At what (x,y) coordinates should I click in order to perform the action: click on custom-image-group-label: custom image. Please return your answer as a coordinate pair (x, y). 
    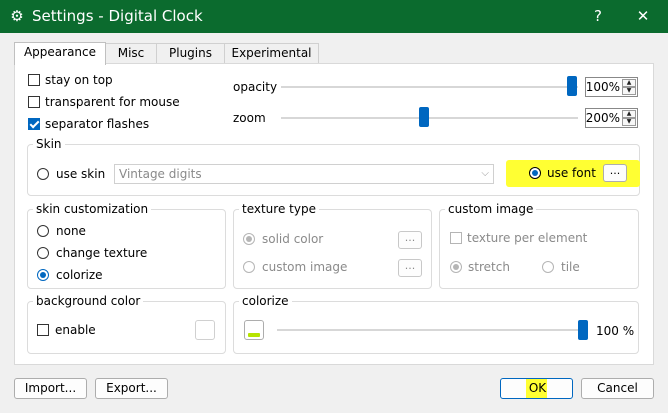
    Looking at the image, I should click on (491, 209).